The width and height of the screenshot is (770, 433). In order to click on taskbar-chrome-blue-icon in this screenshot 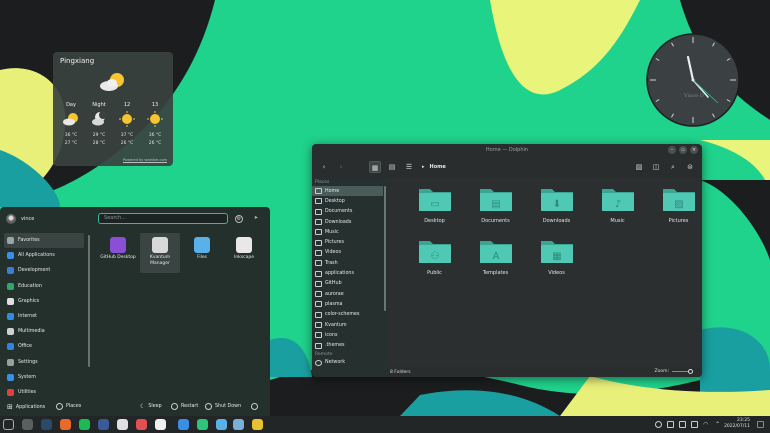, I will do `click(160, 424)`.